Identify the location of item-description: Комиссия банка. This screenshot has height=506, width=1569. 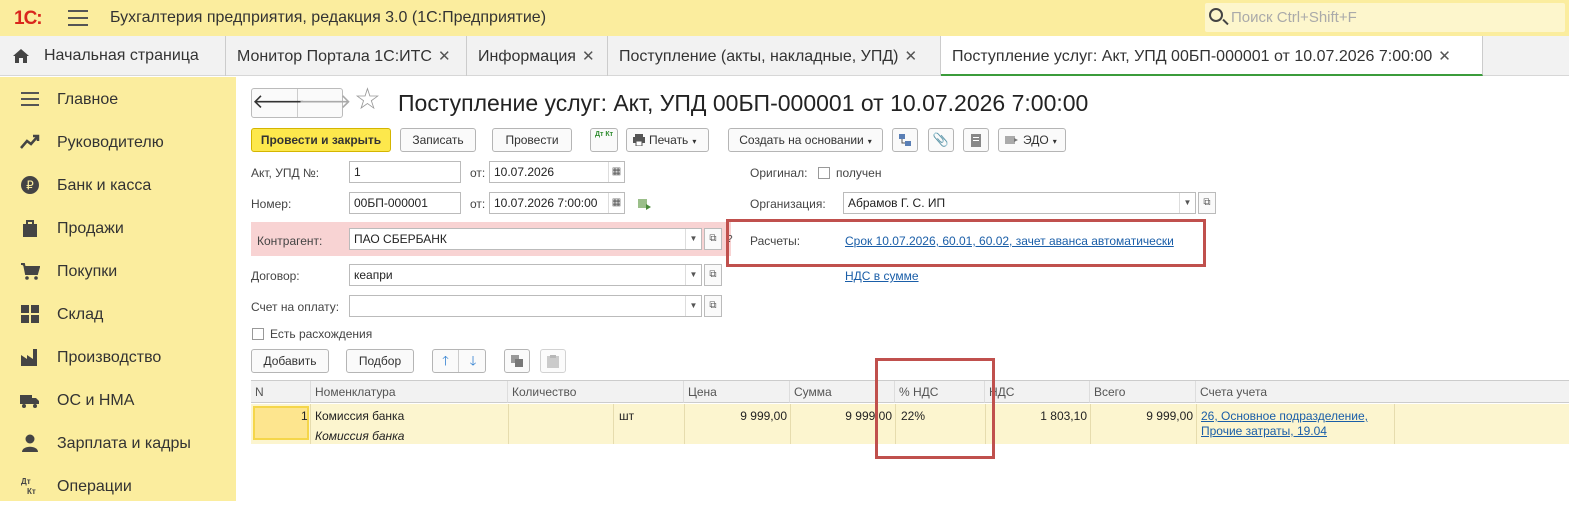
(359, 436).